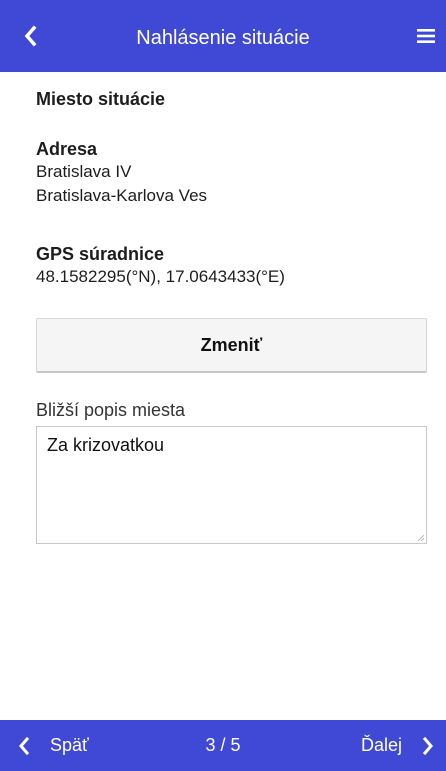  I want to click on app-header: Nahlásenie situácie, so click(223, 36).